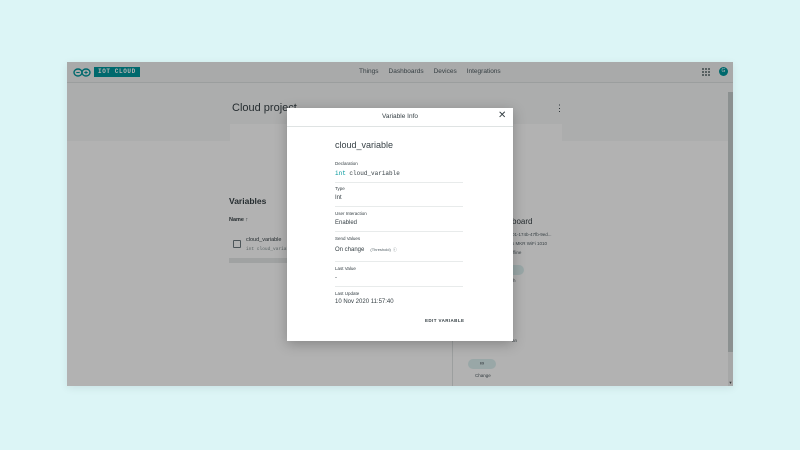  I want to click on send-values-value: On change (Threshold) ⓘ, so click(366, 250).